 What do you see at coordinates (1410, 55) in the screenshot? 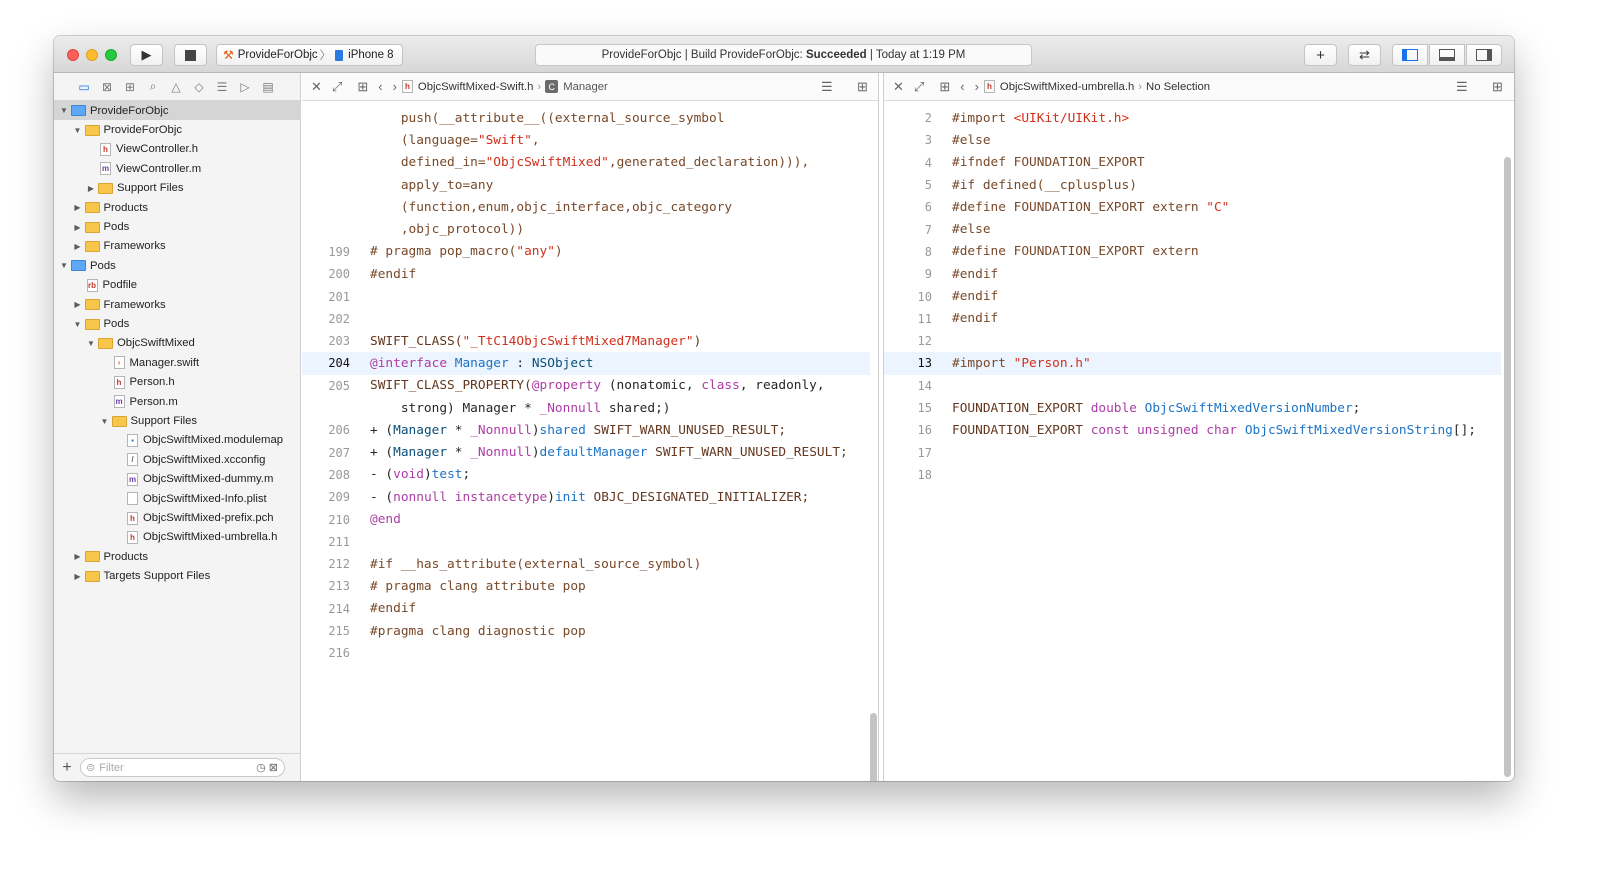
I see `toggle-navigator-button` at bounding box center [1410, 55].